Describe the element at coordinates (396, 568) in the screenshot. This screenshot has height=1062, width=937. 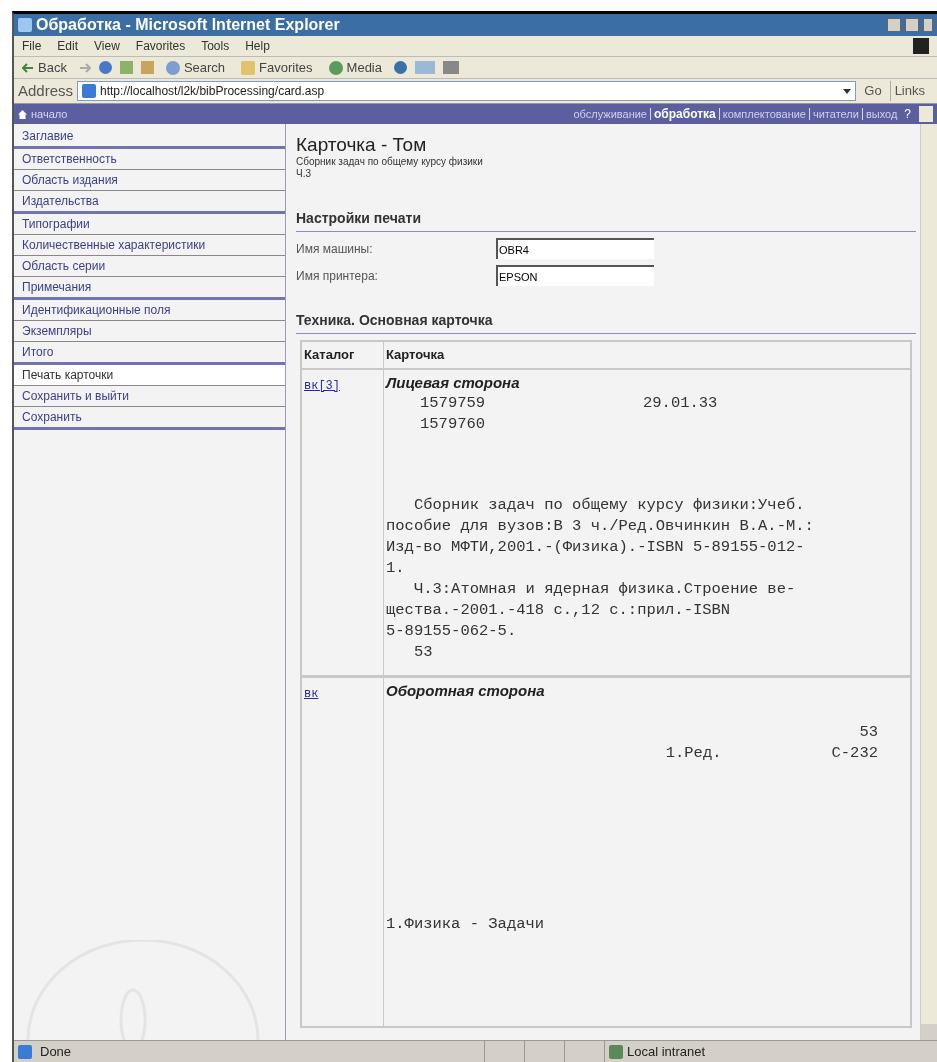
I see `card-text-line: 1.` at that location.